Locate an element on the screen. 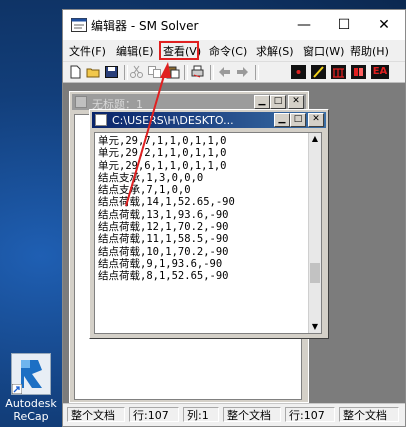 The height and width of the screenshot is (427, 406). shortcut-arrow-icon is located at coordinates (17, 389).